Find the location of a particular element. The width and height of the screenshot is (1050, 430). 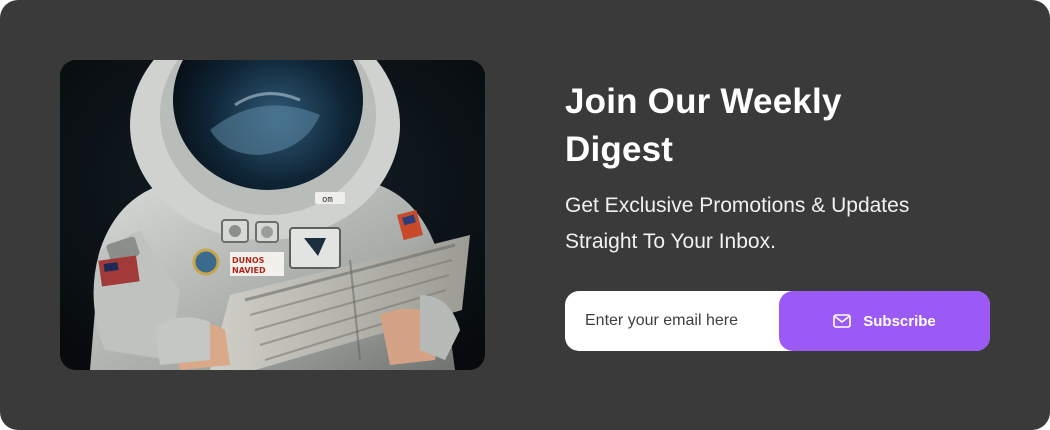

mail-icon is located at coordinates (842, 321).